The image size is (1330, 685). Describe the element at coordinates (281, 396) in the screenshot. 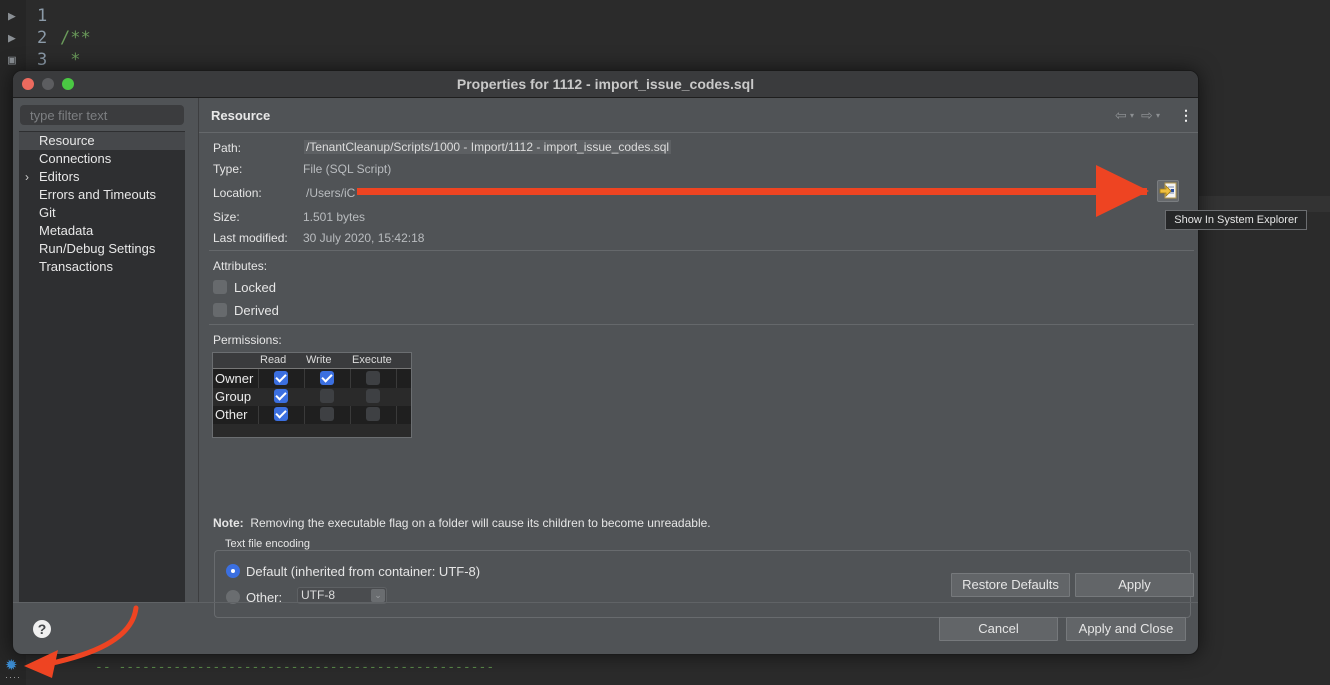

I see `group-read-checkbox` at that location.